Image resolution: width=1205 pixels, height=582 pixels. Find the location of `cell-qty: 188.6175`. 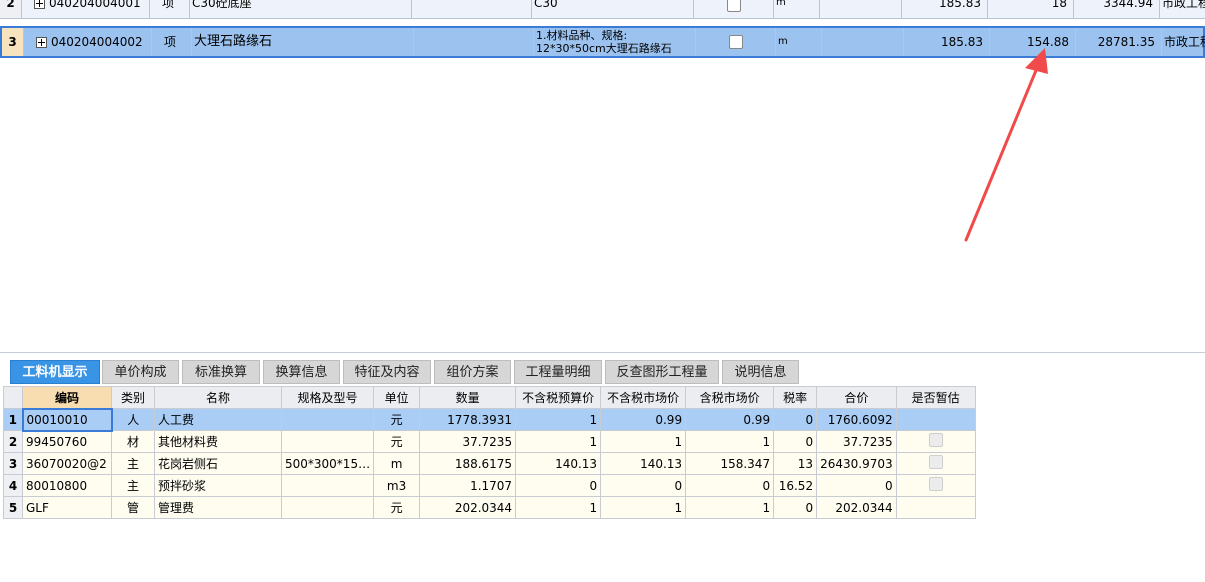

cell-qty: 188.6175 is located at coordinates (468, 463).